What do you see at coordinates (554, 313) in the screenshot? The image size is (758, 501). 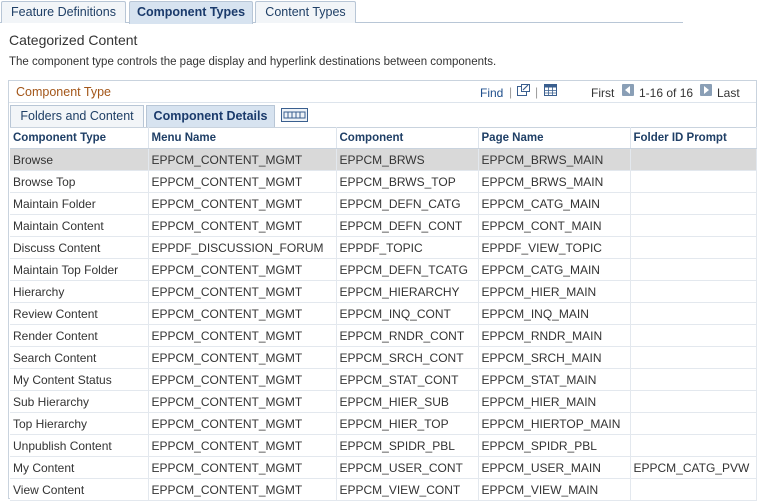 I see `cell-page-name: EPPCM_INQ_MAIN` at bounding box center [554, 313].